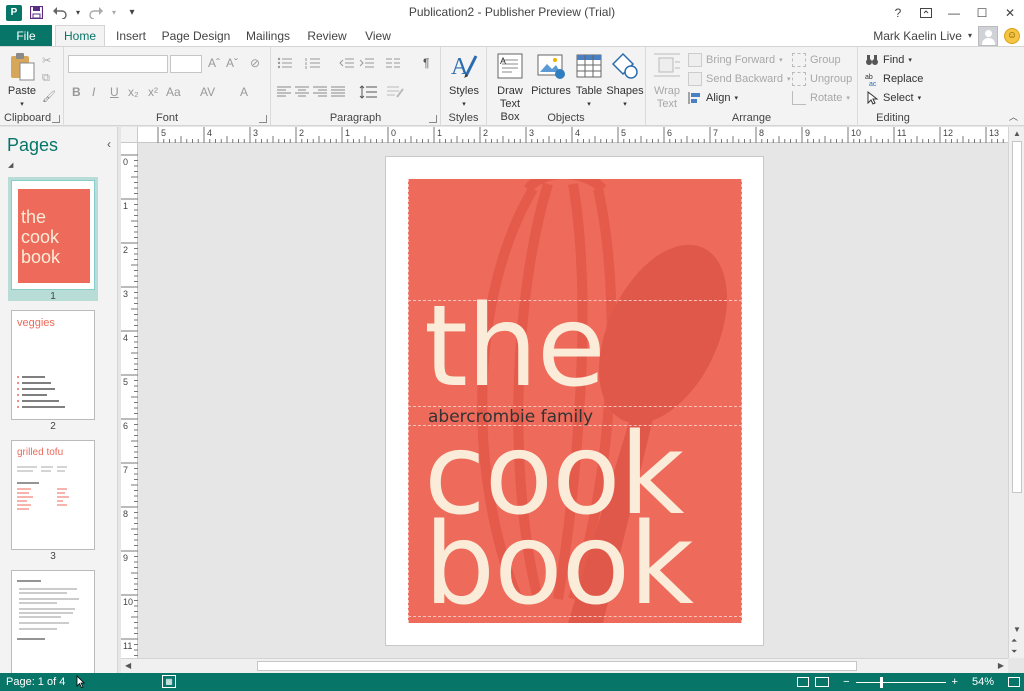 The height and width of the screenshot is (691, 1024). I want to click on align-button: Align ▾, so click(713, 98).